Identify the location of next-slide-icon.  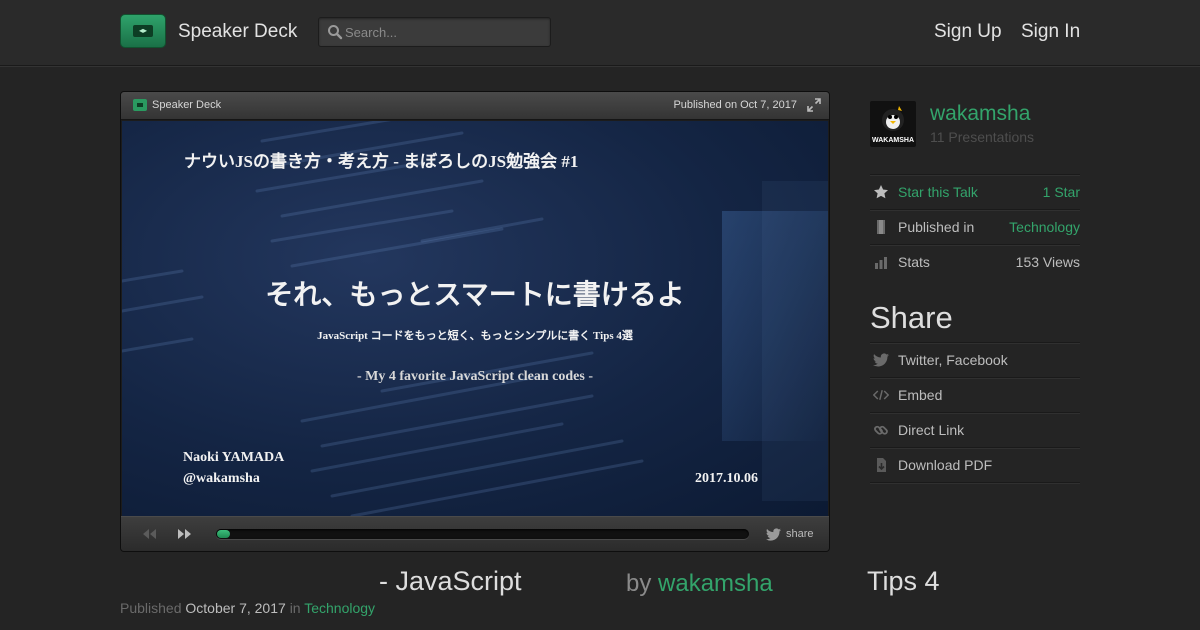
(185, 534).